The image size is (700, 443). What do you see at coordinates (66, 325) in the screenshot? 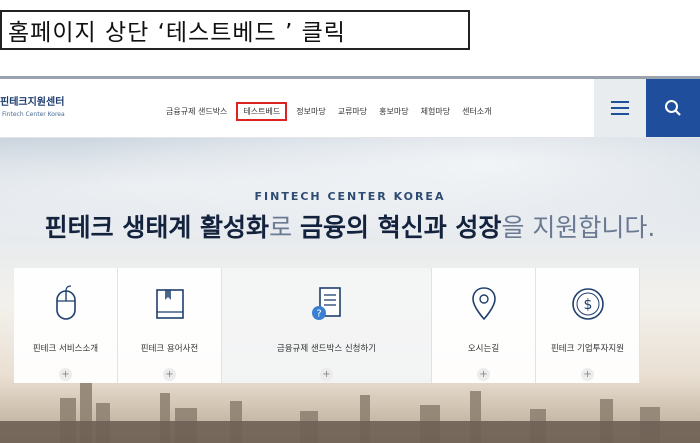
I see `card-service-intro: 핀테크 서비스소개 +` at bounding box center [66, 325].